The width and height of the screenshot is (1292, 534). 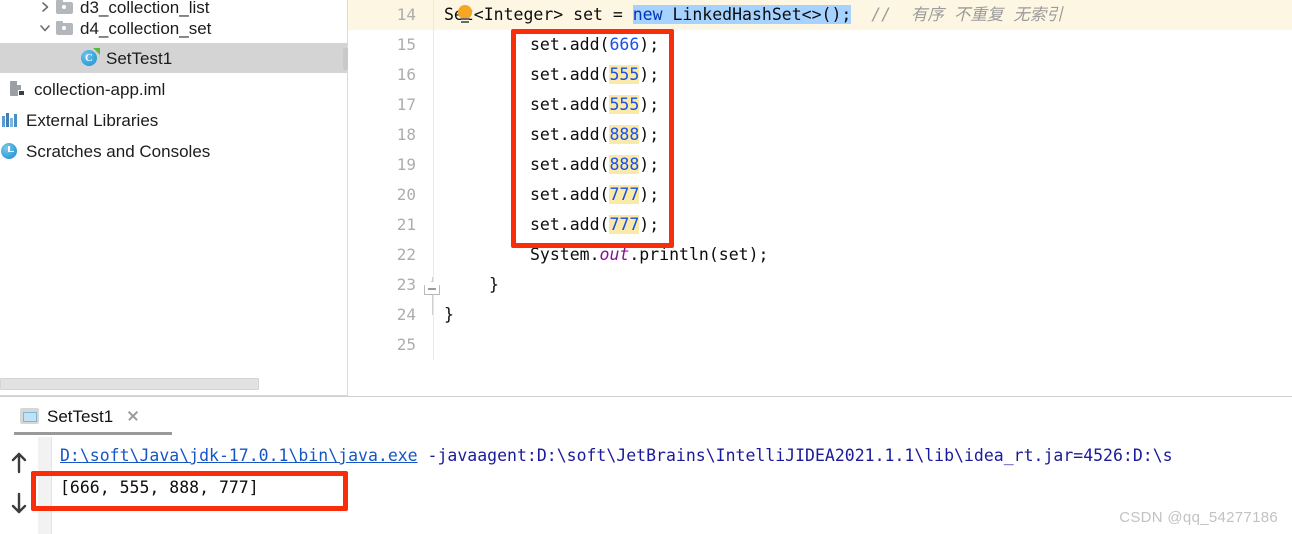 I want to click on console-gutter, so click(x=45, y=485).